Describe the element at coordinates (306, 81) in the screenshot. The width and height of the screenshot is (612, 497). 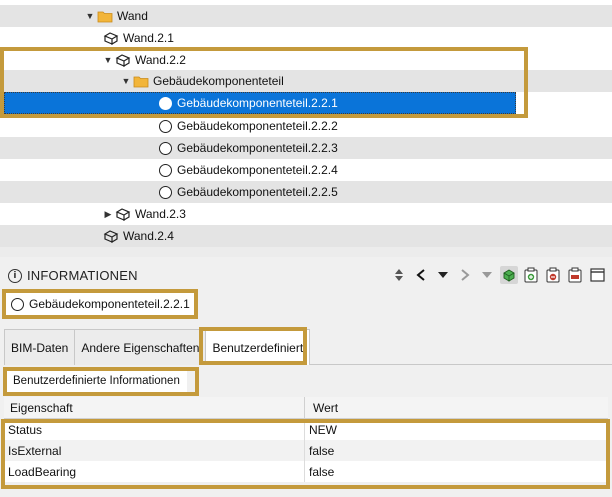
I see `tree-row-gebaeudekomponenteteil: ▼ Gebäudekomponenteteil` at that location.